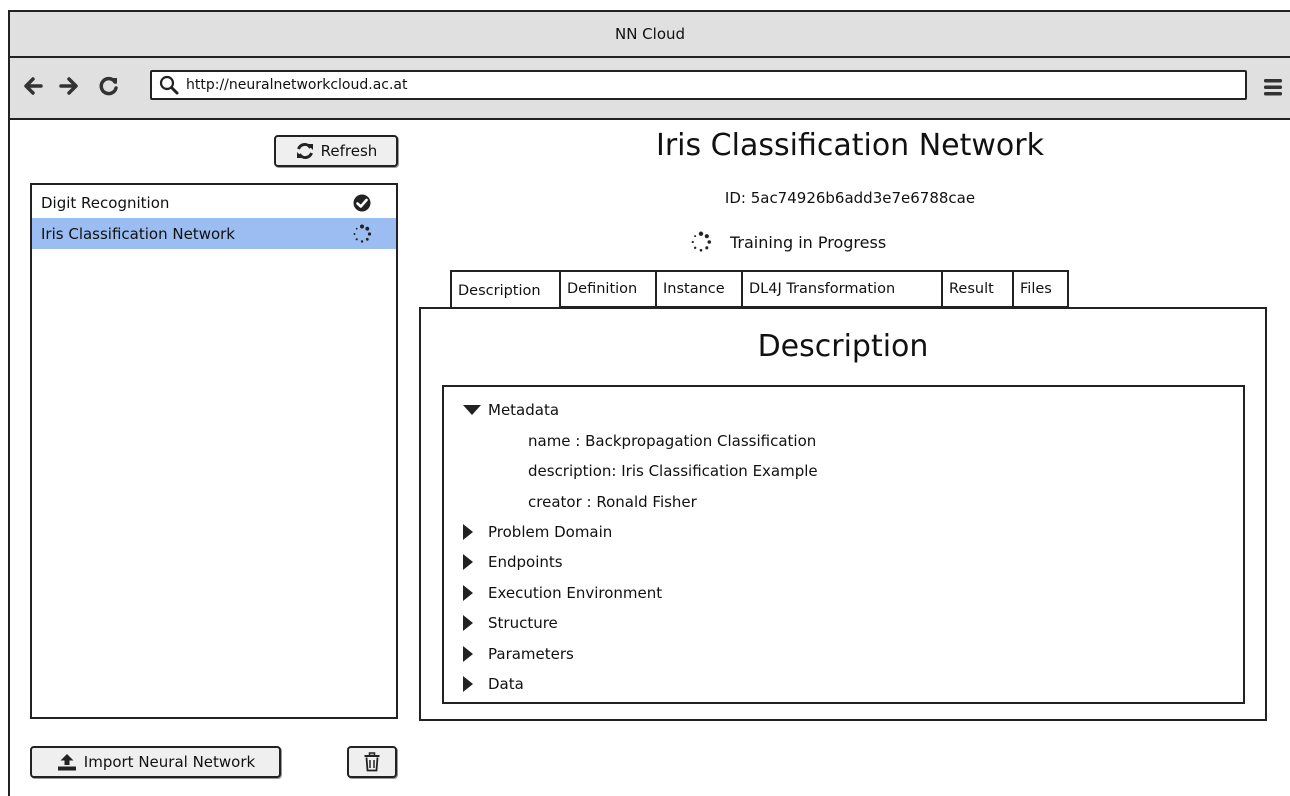  I want to click on panel-title: Description, so click(843, 346).